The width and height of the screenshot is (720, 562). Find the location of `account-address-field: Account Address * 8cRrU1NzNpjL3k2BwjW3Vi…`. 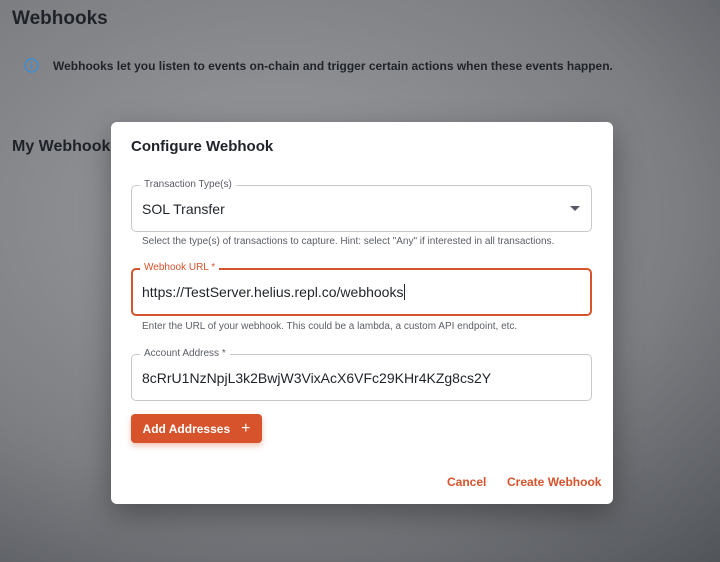

account-address-field: Account Address * 8cRrU1NzNpjL3k2BwjW3Vi… is located at coordinates (361, 374).